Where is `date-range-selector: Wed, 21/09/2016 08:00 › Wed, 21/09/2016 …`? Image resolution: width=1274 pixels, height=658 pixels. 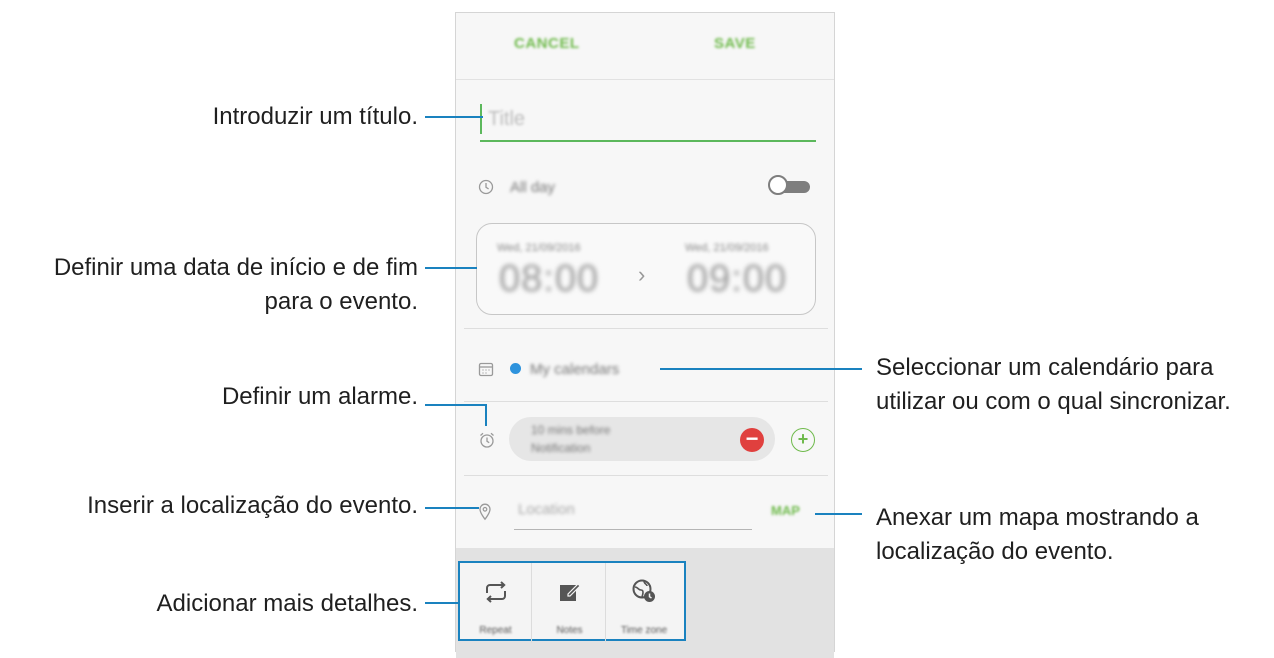
date-range-selector: Wed, 21/09/2016 08:00 › Wed, 21/09/2016 … is located at coordinates (646, 269).